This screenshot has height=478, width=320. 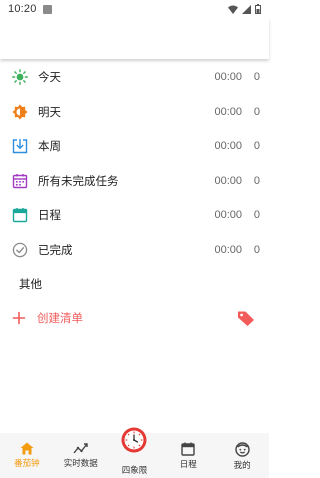 What do you see at coordinates (134, 77) in the screenshot?
I see `list-item-today: 今天 00:00 0` at bounding box center [134, 77].